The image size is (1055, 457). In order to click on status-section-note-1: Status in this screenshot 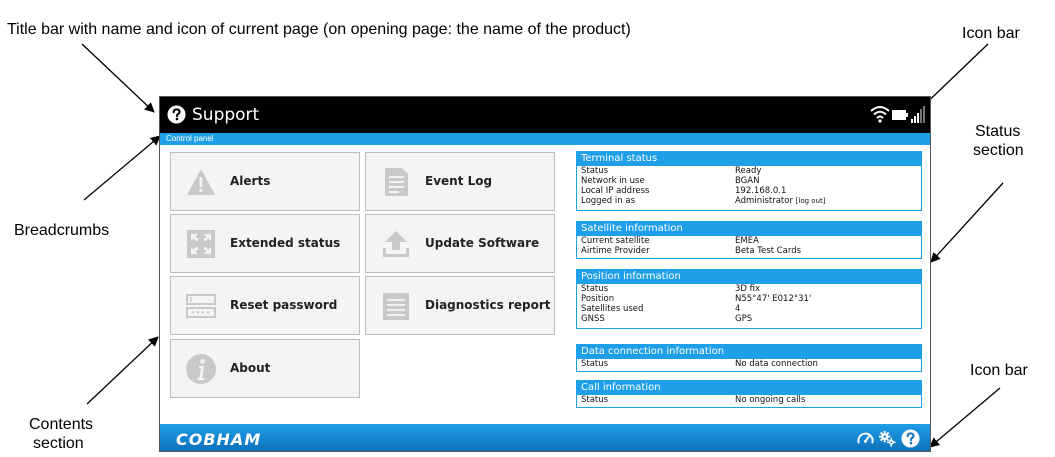, I will do `click(998, 131)`.